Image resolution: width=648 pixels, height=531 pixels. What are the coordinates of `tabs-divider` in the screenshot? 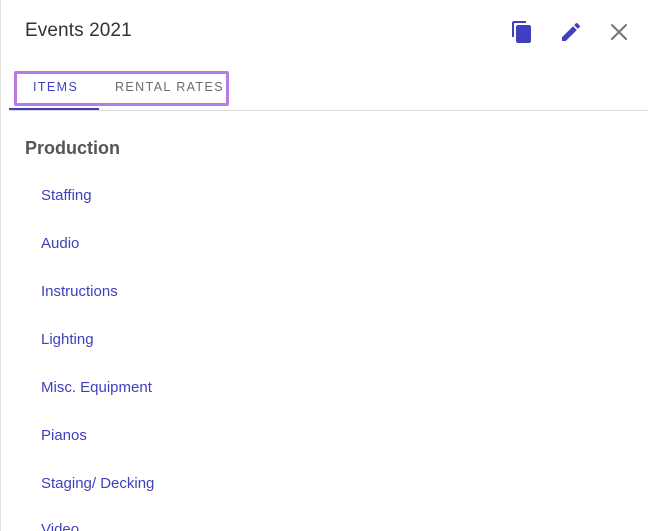 It's located at (328, 110).